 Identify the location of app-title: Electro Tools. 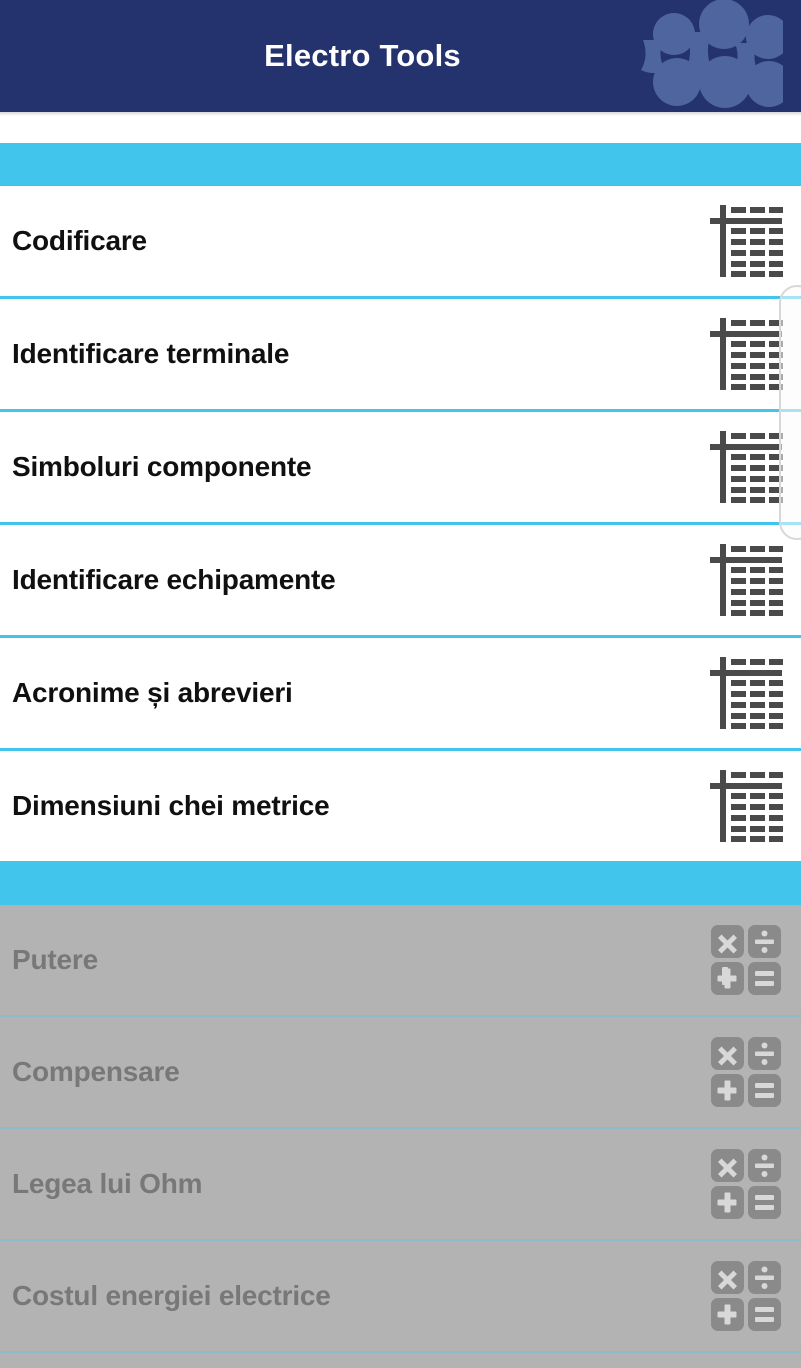
(362, 55).